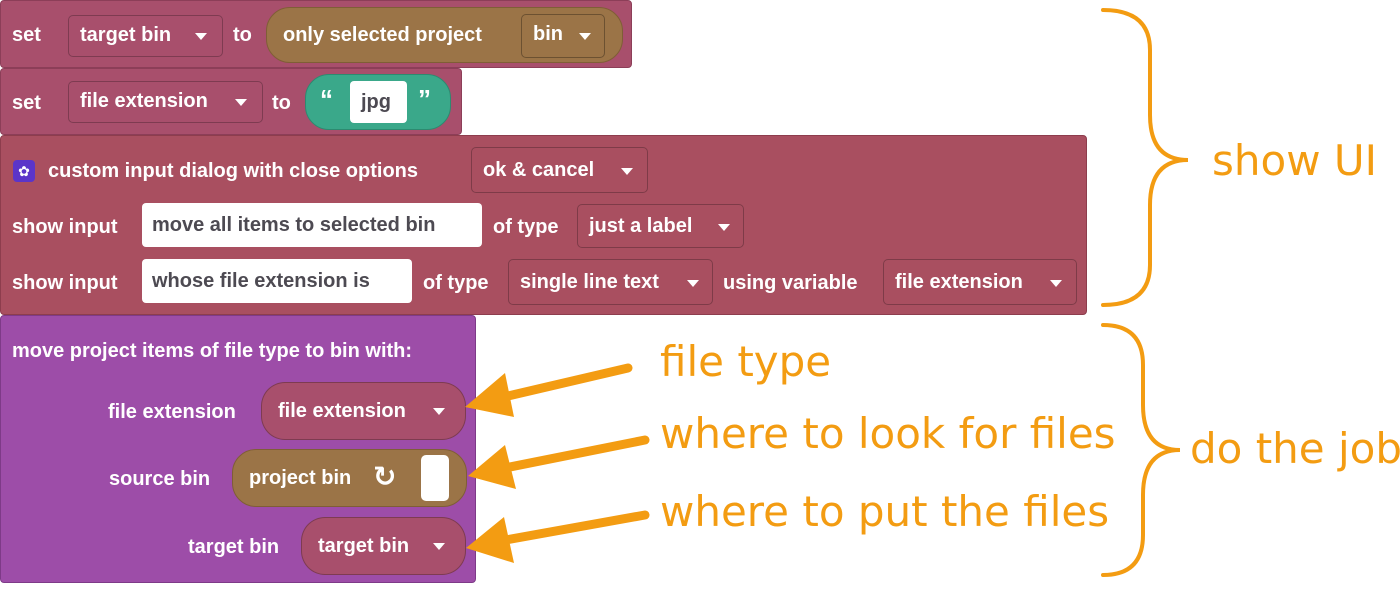  What do you see at coordinates (572, 454) in the screenshot?
I see `source-bin-arrow-icon` at bounding box center [572, 454].